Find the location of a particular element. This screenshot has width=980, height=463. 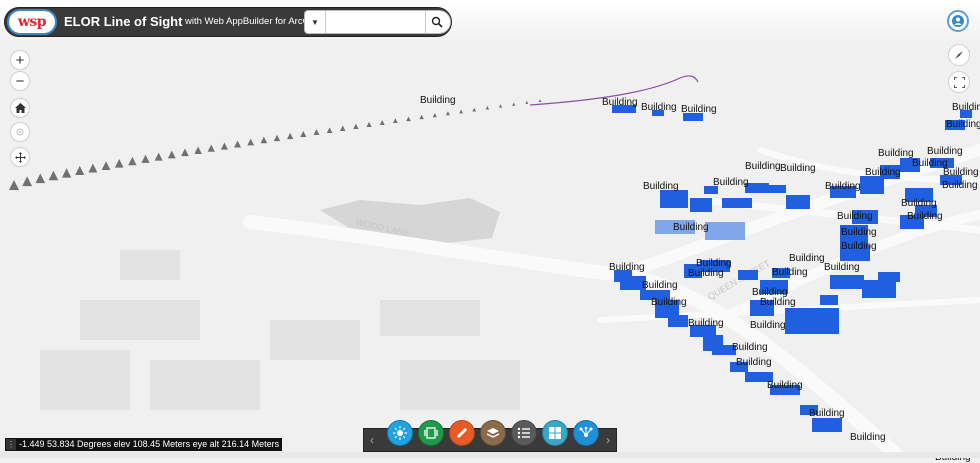

zoom-out-button: − is located at coordinates (20, 81).